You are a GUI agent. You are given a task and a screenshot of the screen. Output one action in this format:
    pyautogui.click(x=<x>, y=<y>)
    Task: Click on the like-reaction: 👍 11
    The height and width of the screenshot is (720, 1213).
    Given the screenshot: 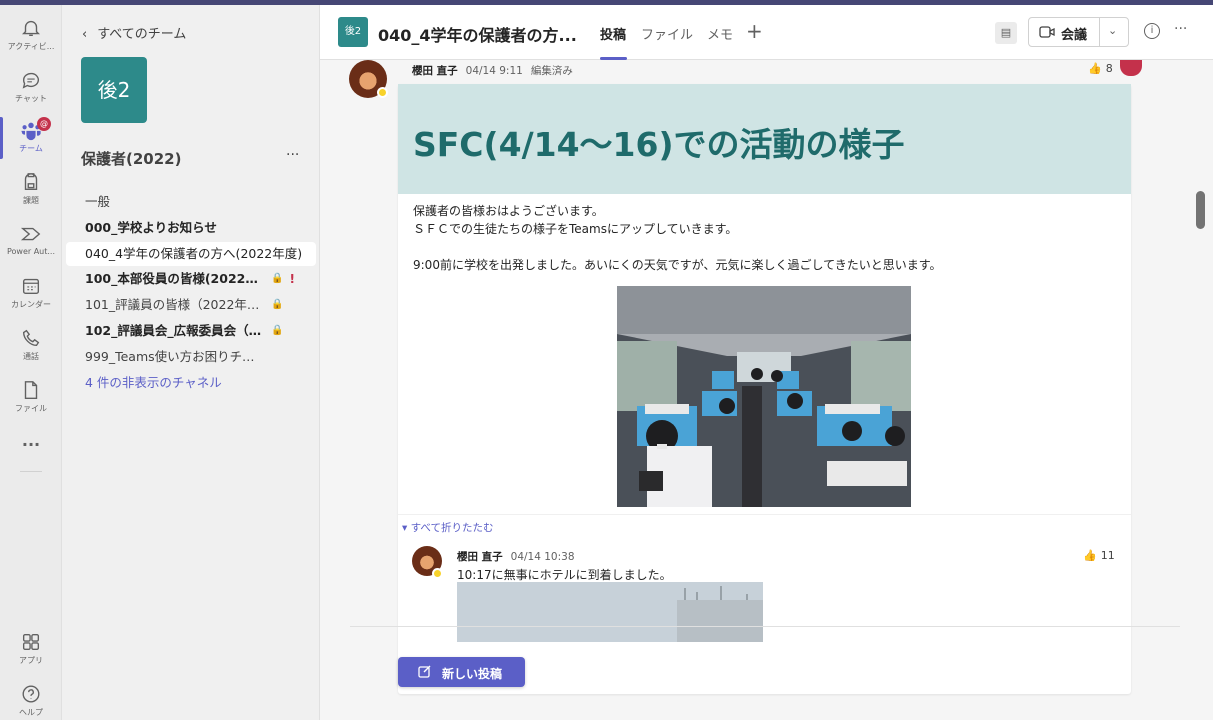 What is the action you would take?
    pyautogui.click(x=1099, y=555)
    